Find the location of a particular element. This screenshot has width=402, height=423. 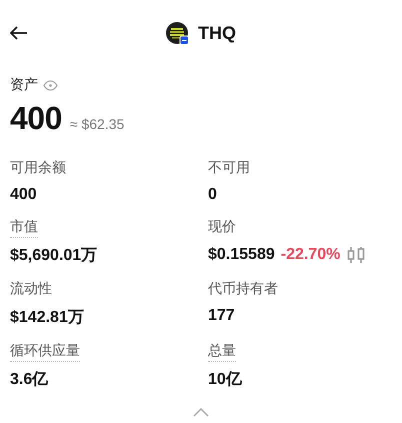

assets-label: 资产 is located at coordinates (24, 85).